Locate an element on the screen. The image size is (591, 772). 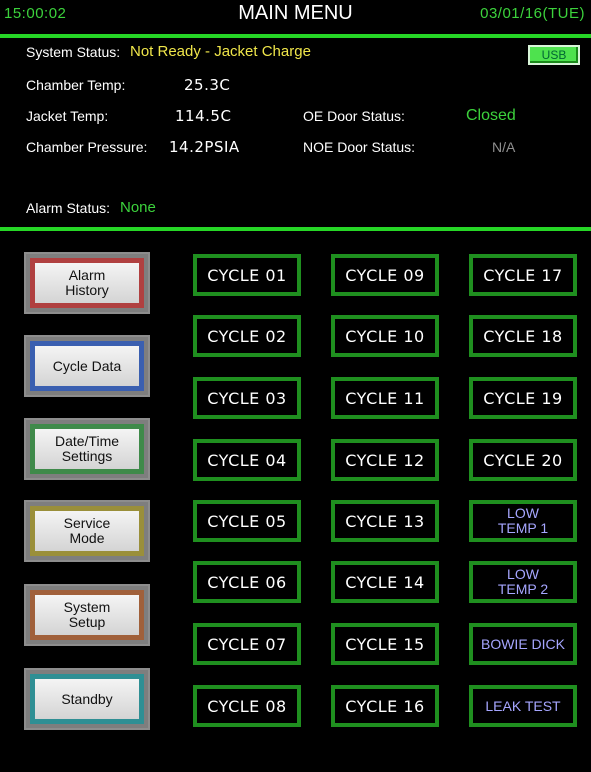
cycle-data-button: Cycle Data is located at coordinates (87, 366).